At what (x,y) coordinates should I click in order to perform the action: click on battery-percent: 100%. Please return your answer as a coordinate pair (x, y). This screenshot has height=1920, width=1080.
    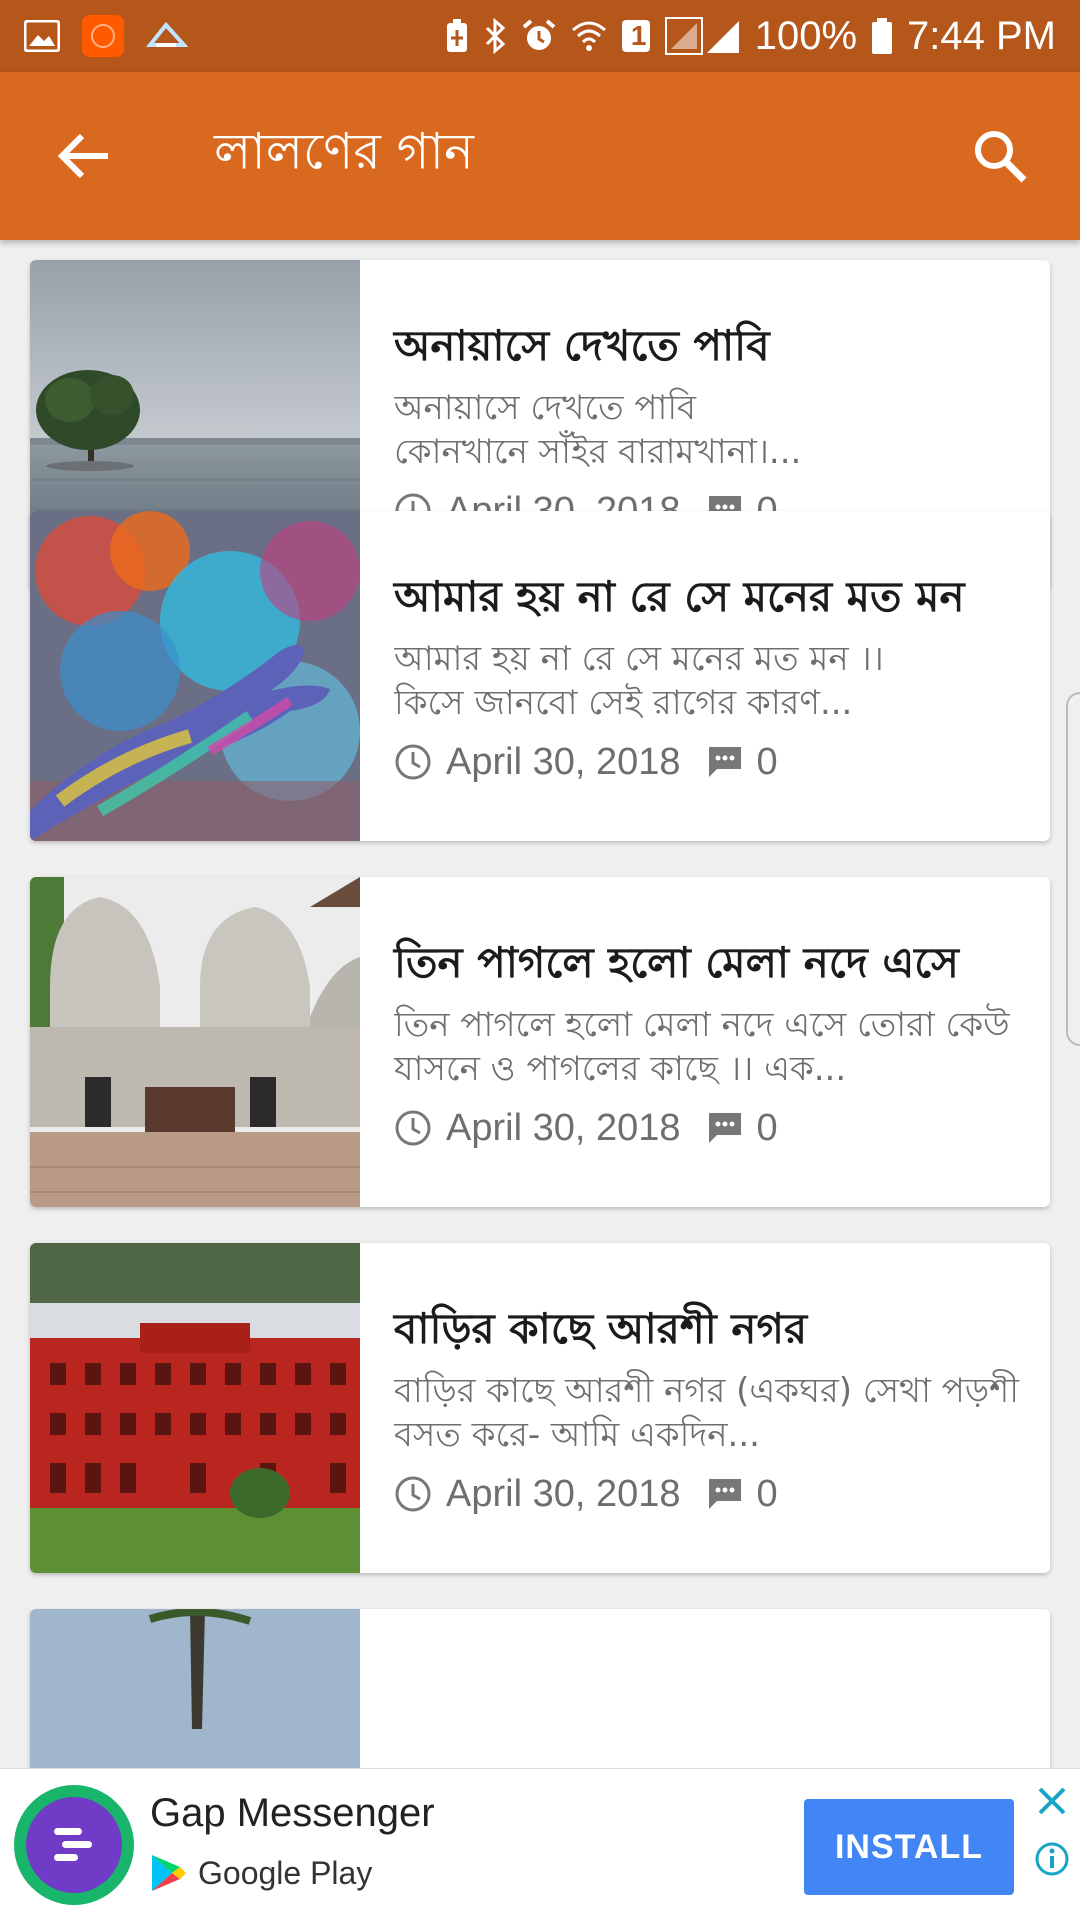
    Looking at the image, I should click on (806, 35).